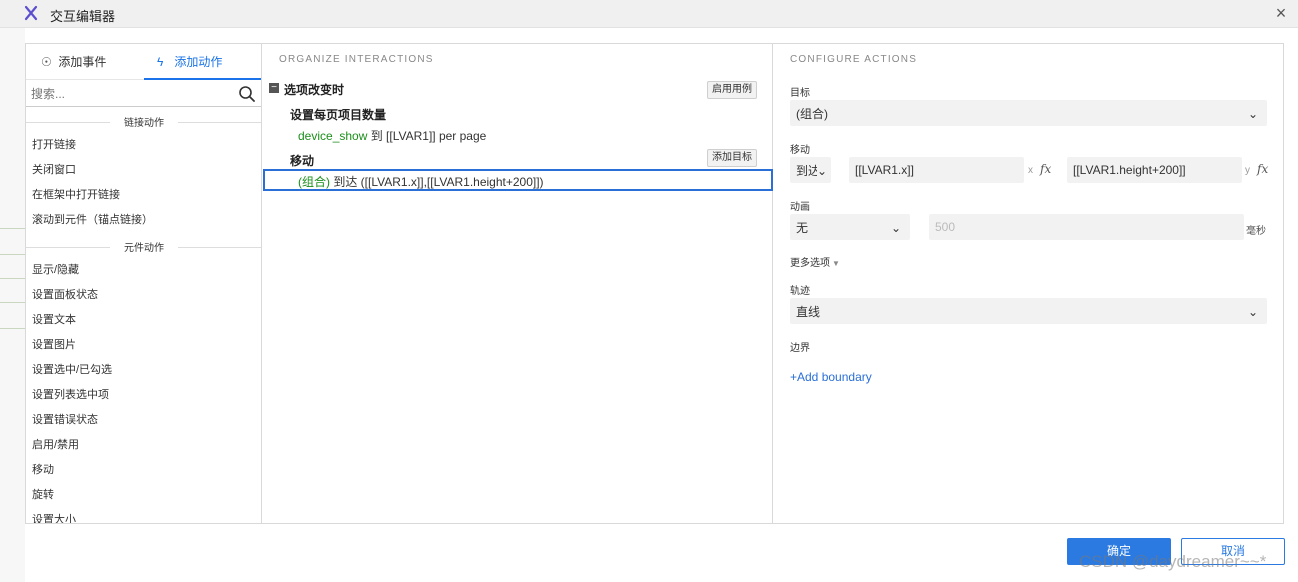 This screenshot has height=582, width=1298. I want to click on event-row: − 选项改变时, so click(516, 90).